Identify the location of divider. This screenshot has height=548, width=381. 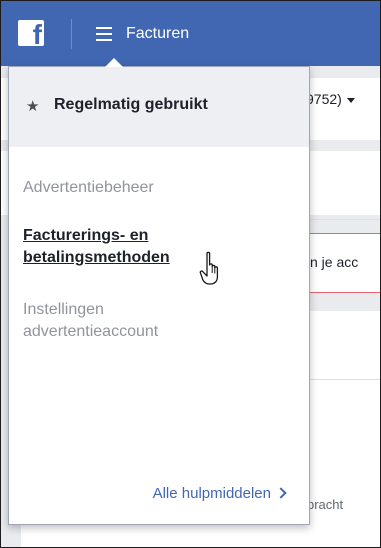
(71, 34).